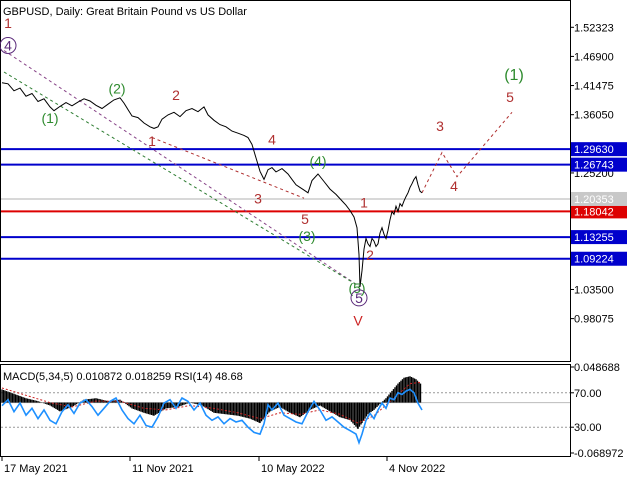 This screenshot has height=480, width=640. Describe the element at coordinates (597, 368) in the screenshot. I see `indicator-tick-label: 0.048688` at that location.